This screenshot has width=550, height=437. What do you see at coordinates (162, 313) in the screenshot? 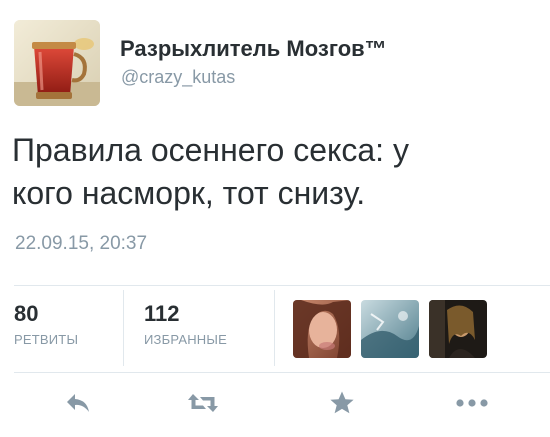
I see `favorites-count: 112` at bounding box center [162, 313].